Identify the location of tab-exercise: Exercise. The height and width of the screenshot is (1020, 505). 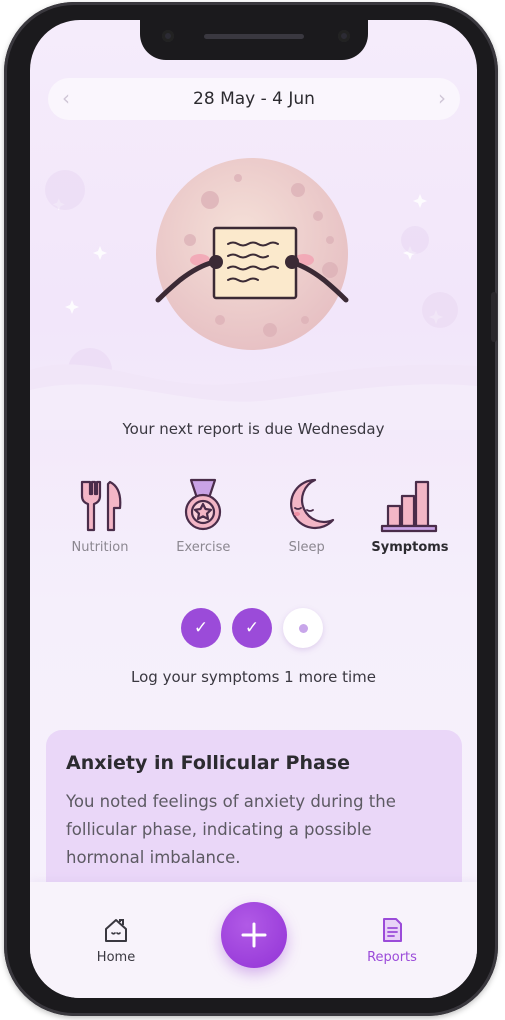
(203, 515).